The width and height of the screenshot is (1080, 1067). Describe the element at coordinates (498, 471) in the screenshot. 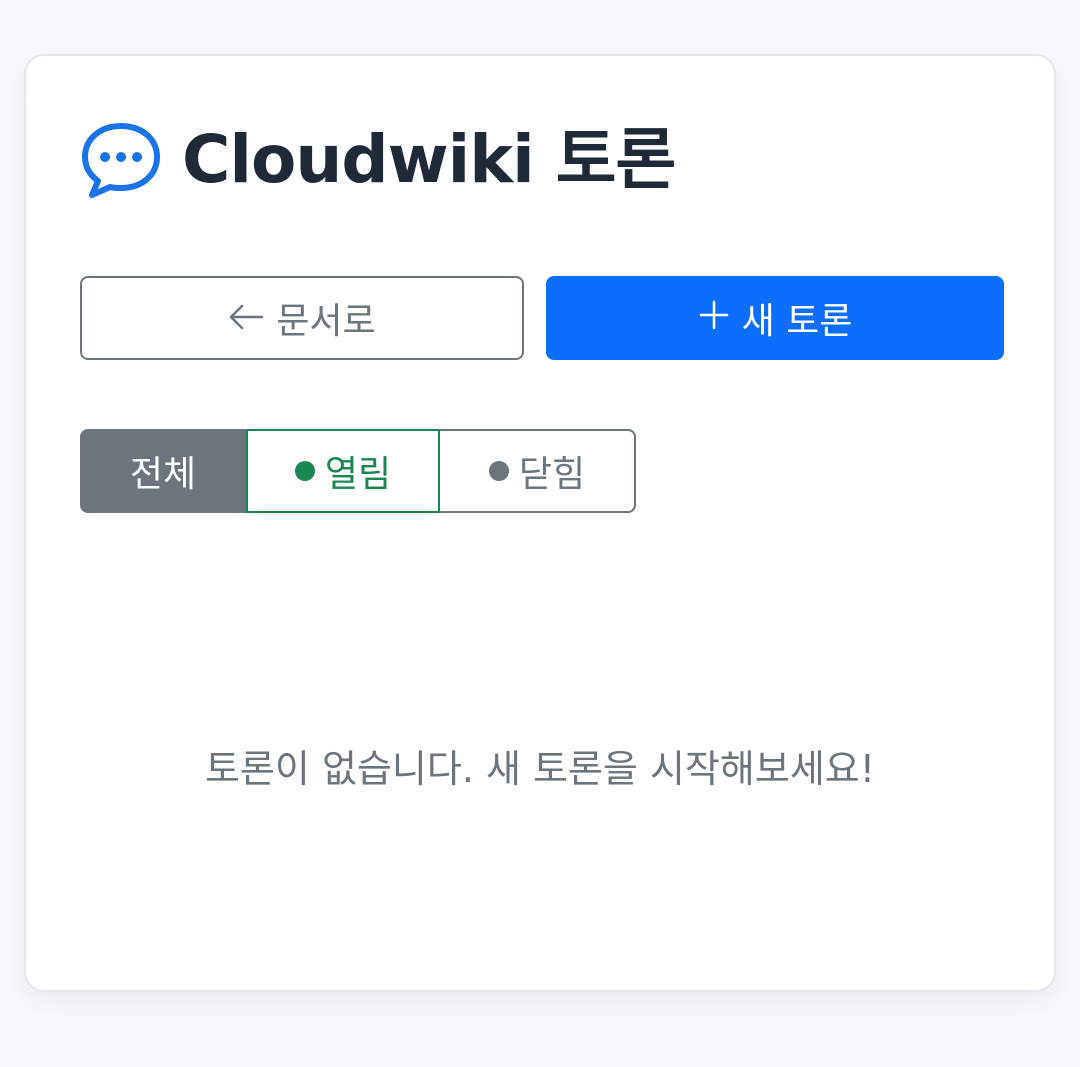

I see `closed-status-dot-icon` at that location.